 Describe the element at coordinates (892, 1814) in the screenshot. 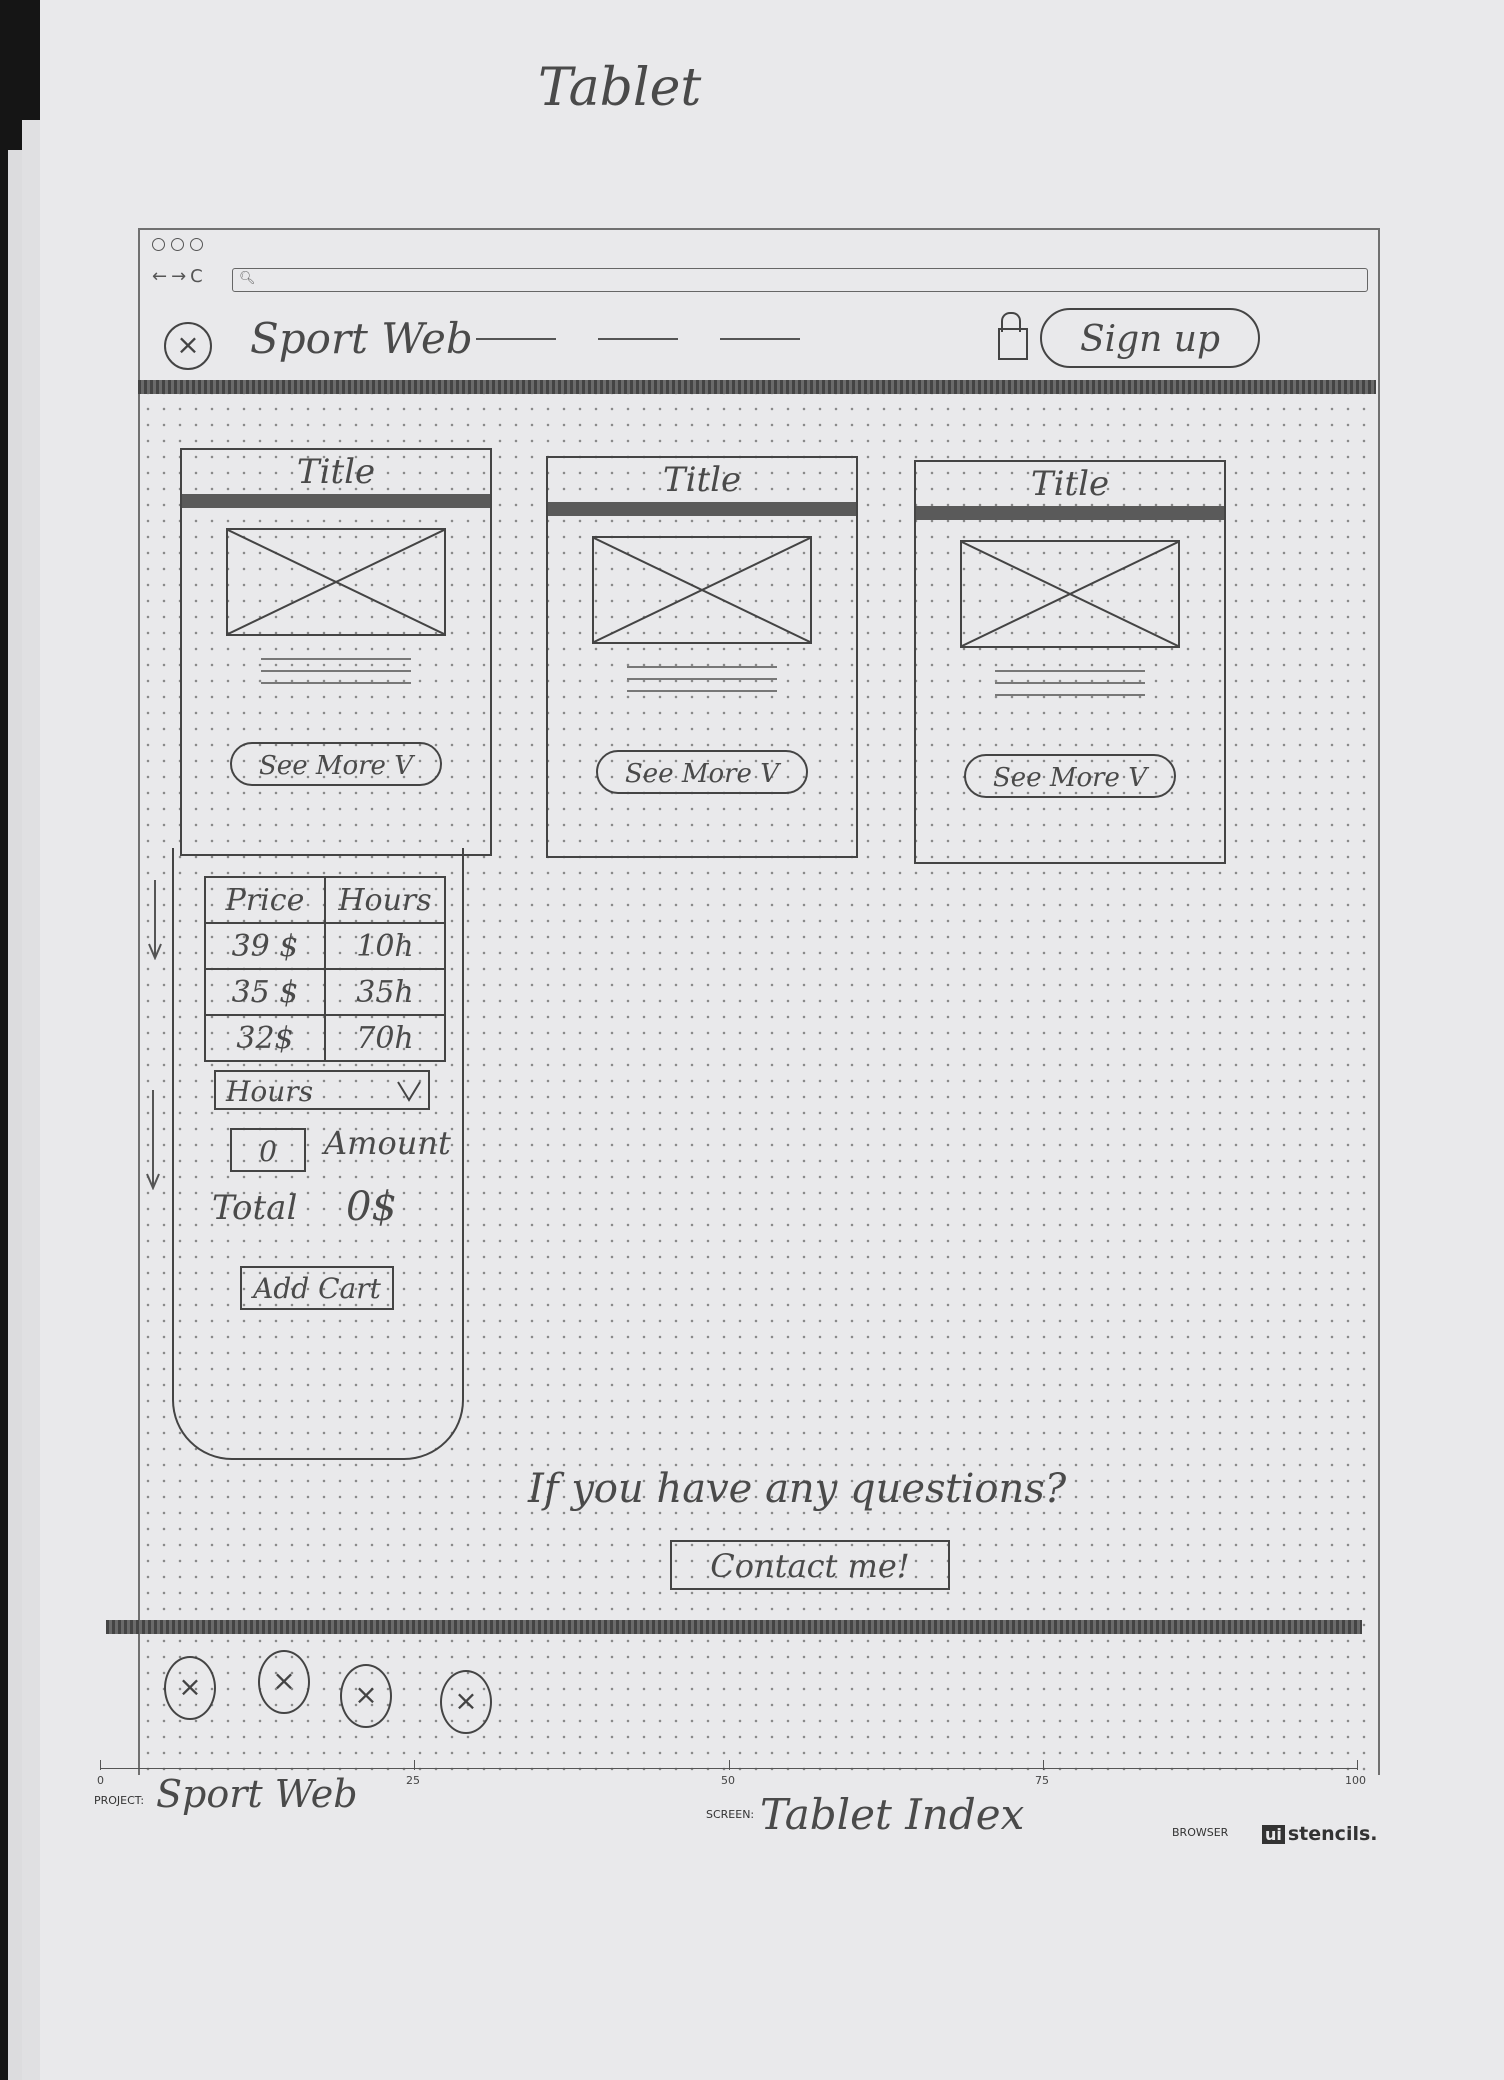

I see `screen-name: Tablet Index` at that location.